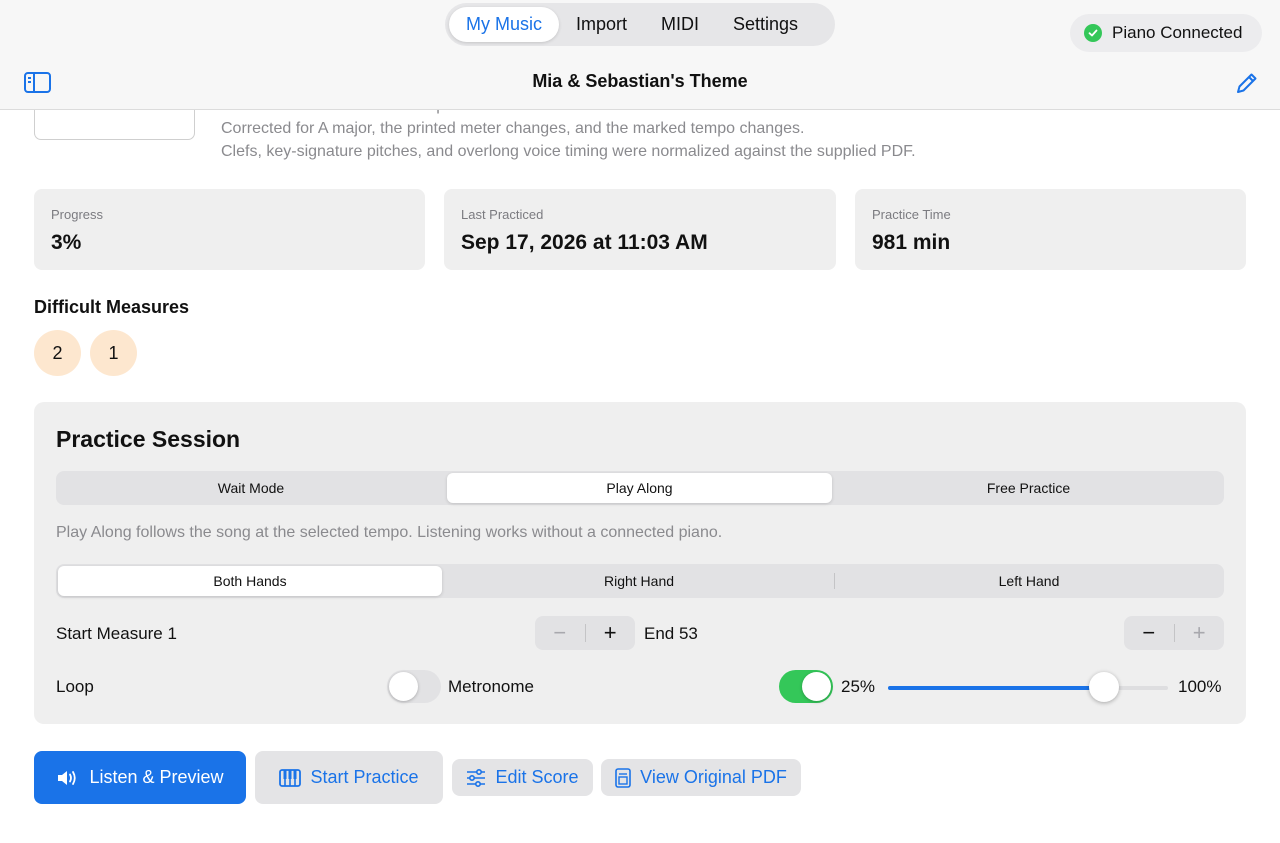 The height and width of the screenshot is (843, 1280). I want to click on end-decrement-button: −, so click(1149, 633).